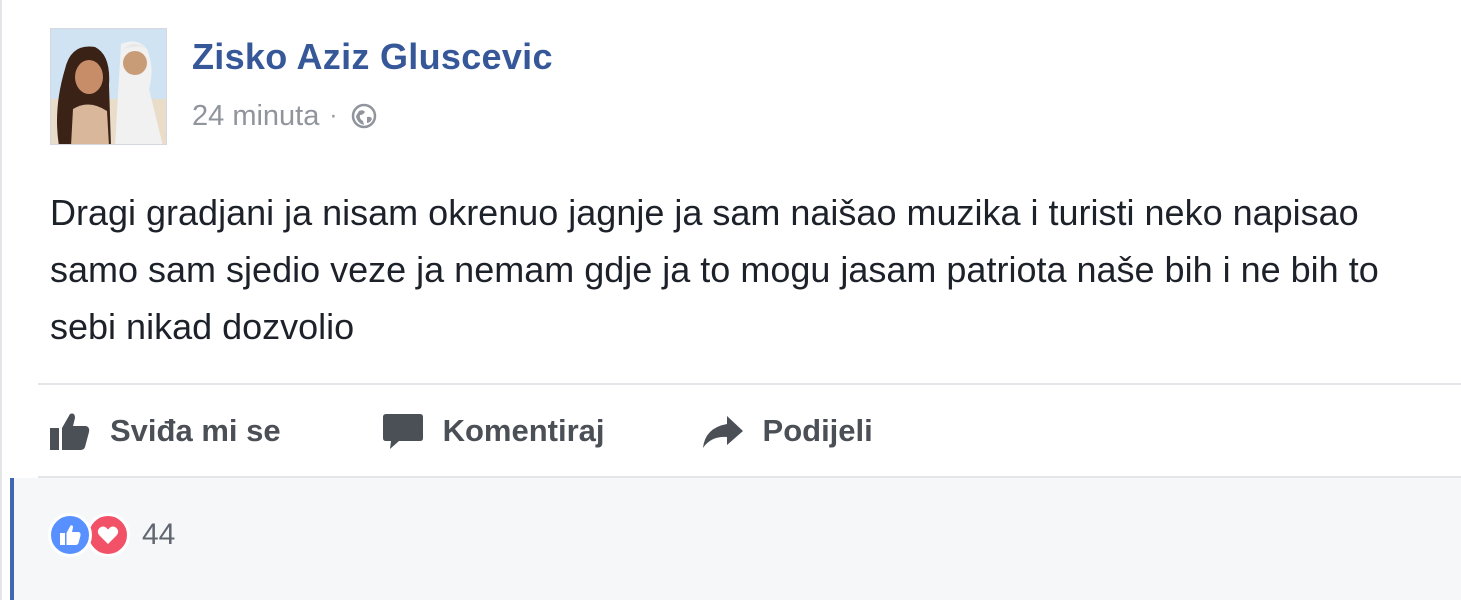 This screenshot has height=600, width=1461. Describe the element at coordinates (523, 430) in the screenshot. I see `comment-label: Komentiraj` at that location.